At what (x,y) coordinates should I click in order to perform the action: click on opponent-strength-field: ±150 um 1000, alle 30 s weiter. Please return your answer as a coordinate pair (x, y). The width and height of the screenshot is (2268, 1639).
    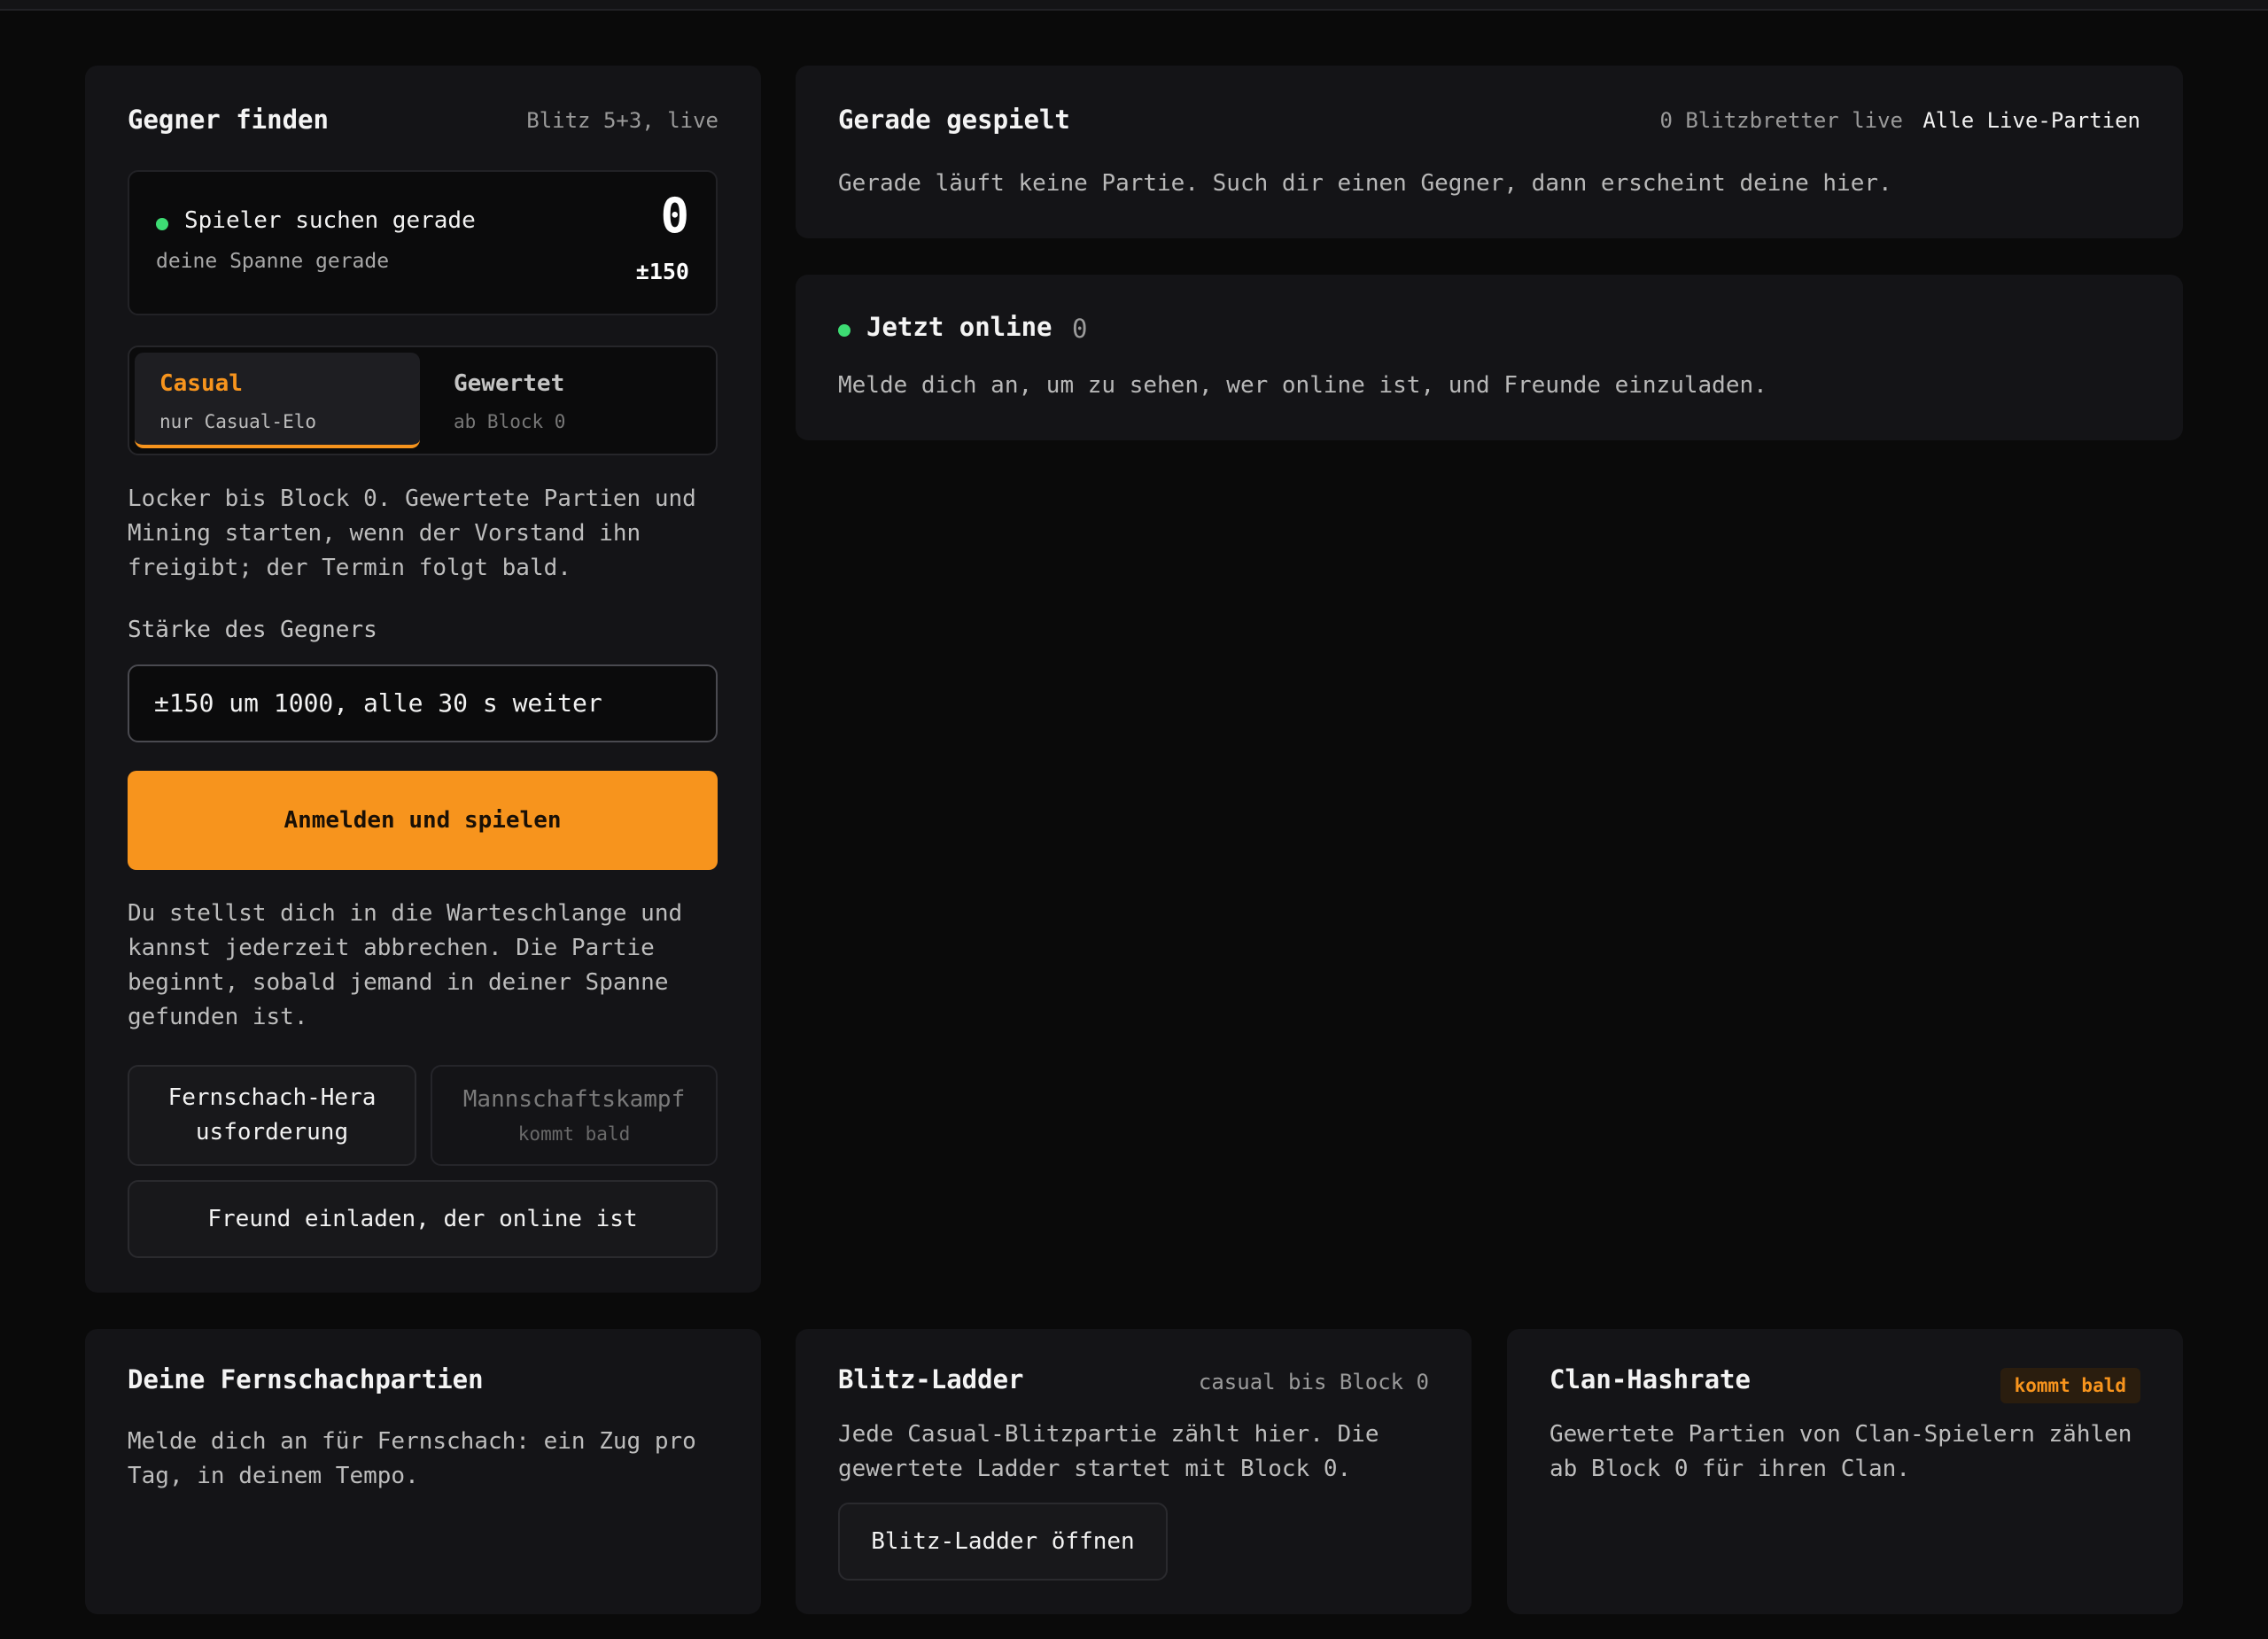
    Looking at the image, I should click on (423, 703).